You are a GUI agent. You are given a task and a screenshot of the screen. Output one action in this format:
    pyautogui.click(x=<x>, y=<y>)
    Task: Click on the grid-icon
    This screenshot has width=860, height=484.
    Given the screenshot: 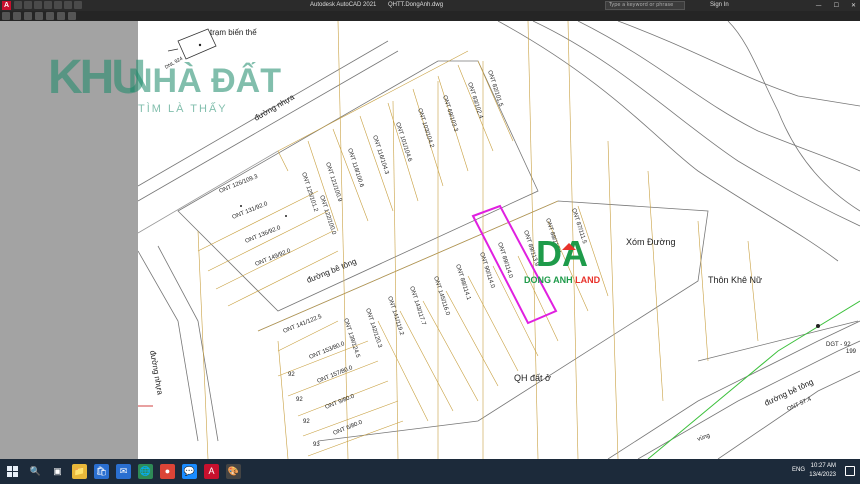 What is the action you would take?
    pyautogui.click(x=61, y=16)
    